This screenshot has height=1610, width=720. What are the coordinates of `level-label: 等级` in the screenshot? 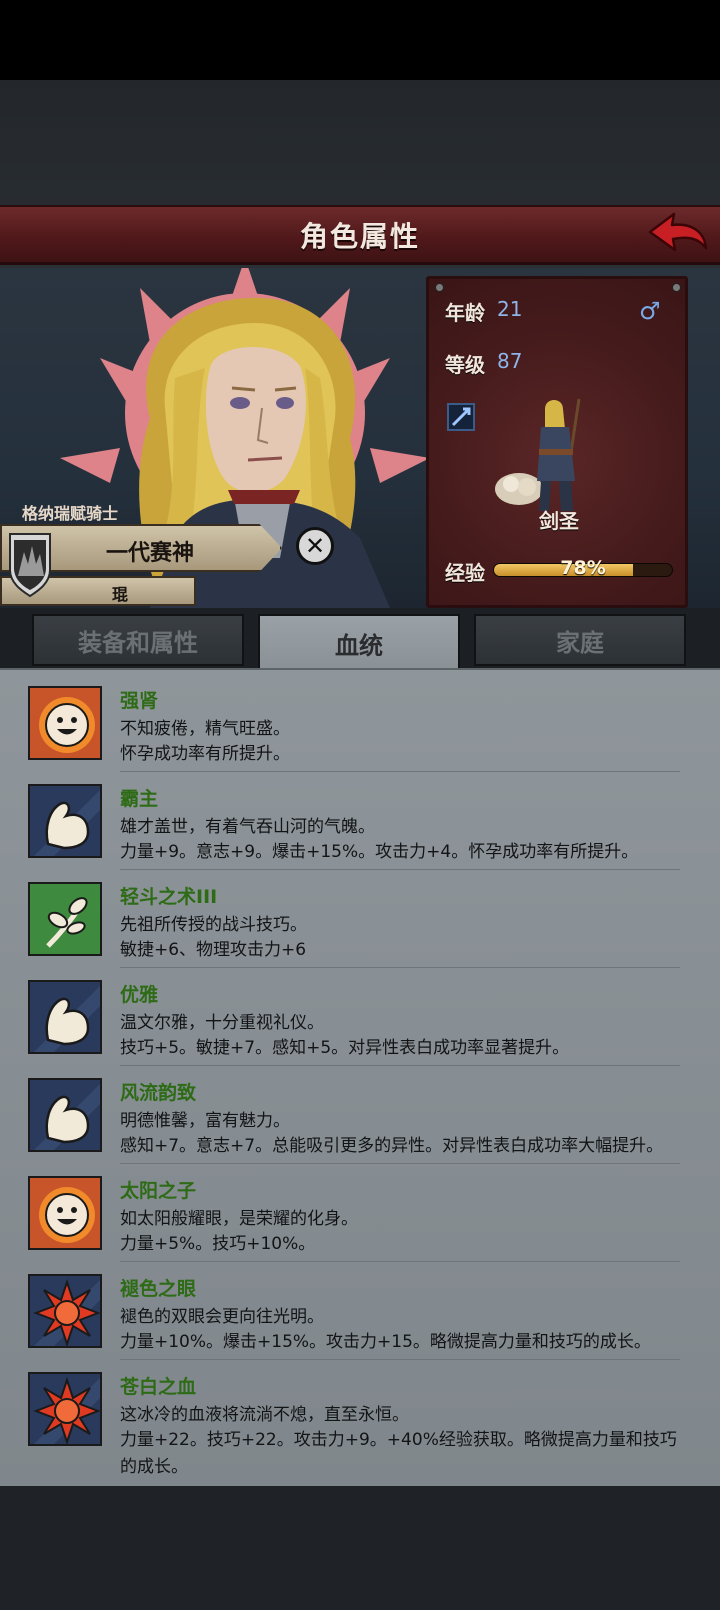 It's located at (465, 365).